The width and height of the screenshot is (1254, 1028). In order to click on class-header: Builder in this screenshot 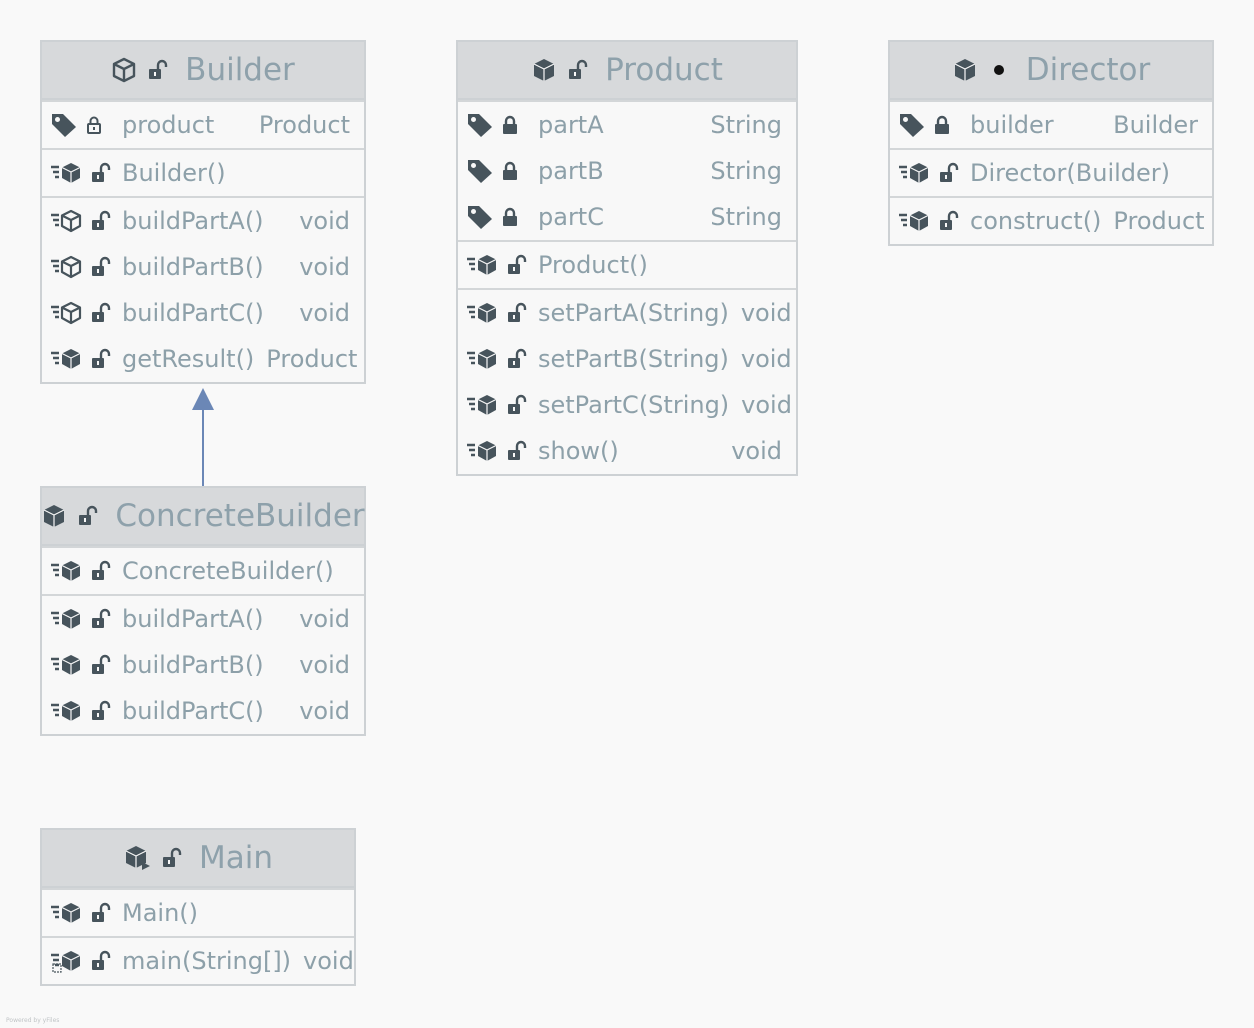, I will do `click(203, 71)`.